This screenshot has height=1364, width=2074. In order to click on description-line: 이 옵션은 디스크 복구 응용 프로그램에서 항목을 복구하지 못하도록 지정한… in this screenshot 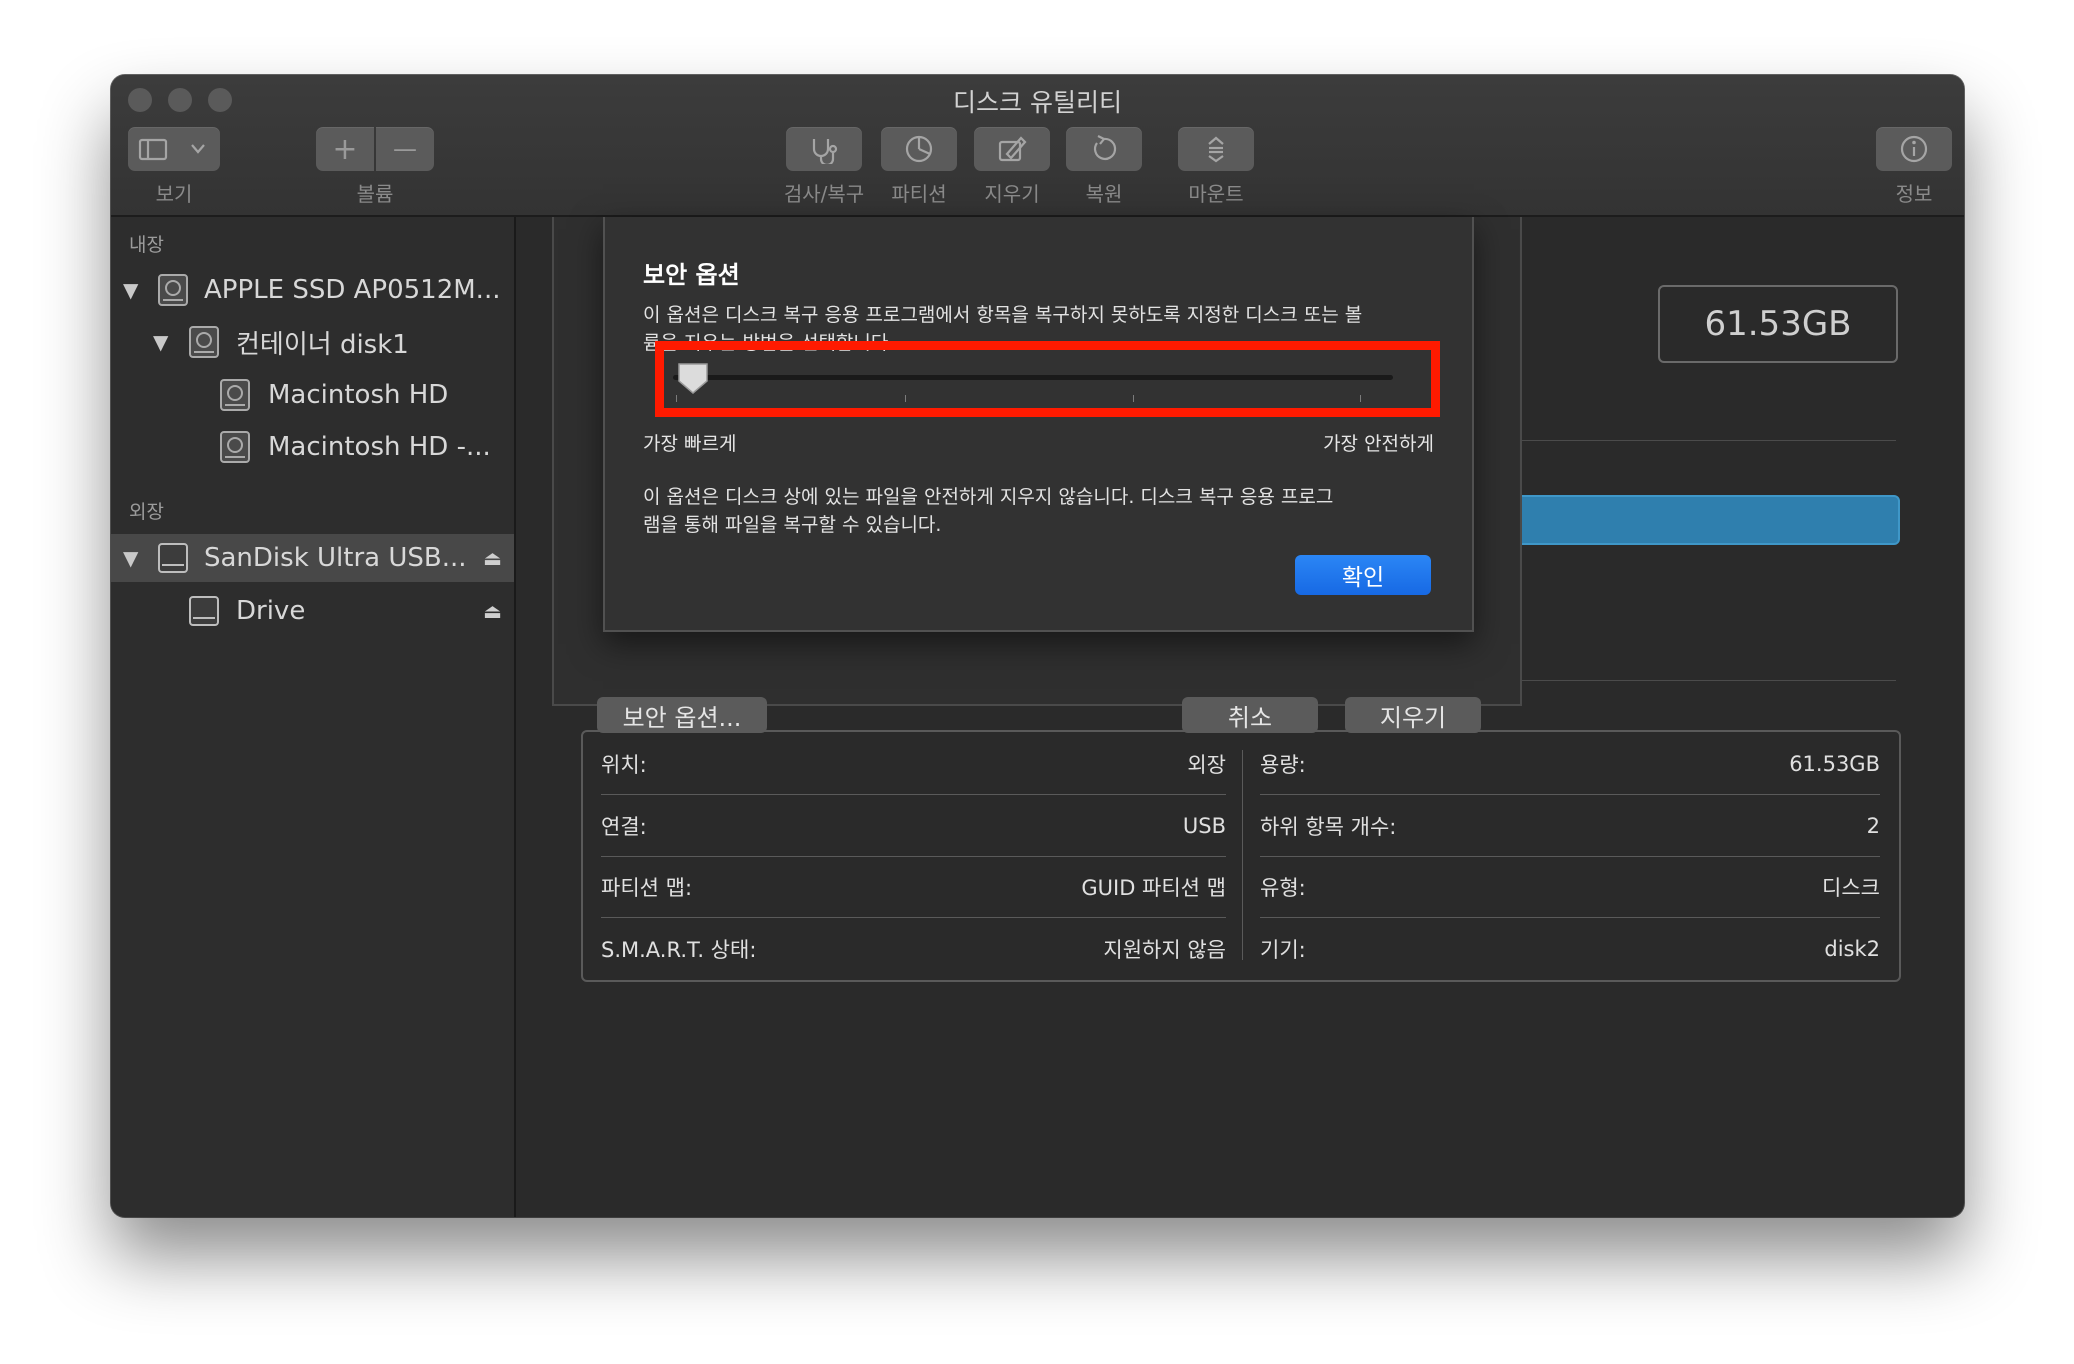, I will do `click(1003, 315)`.